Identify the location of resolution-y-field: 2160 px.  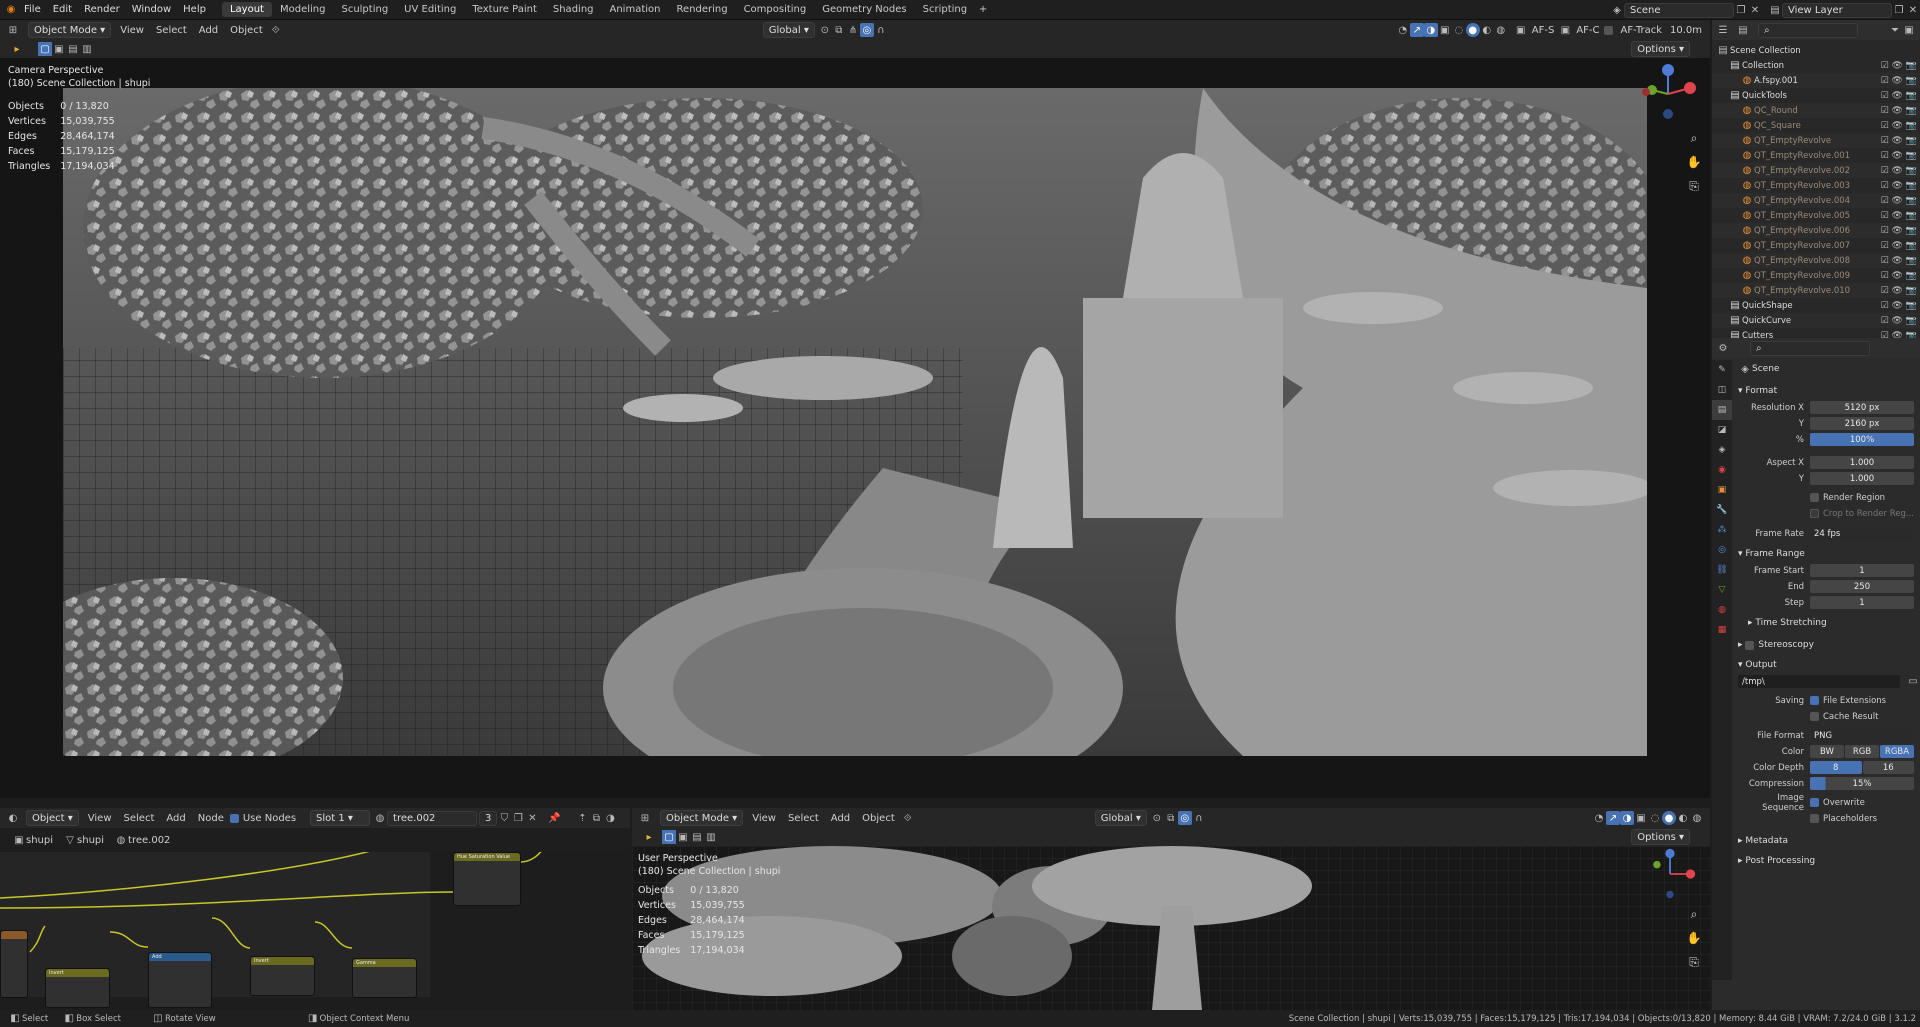
(1862, 423).